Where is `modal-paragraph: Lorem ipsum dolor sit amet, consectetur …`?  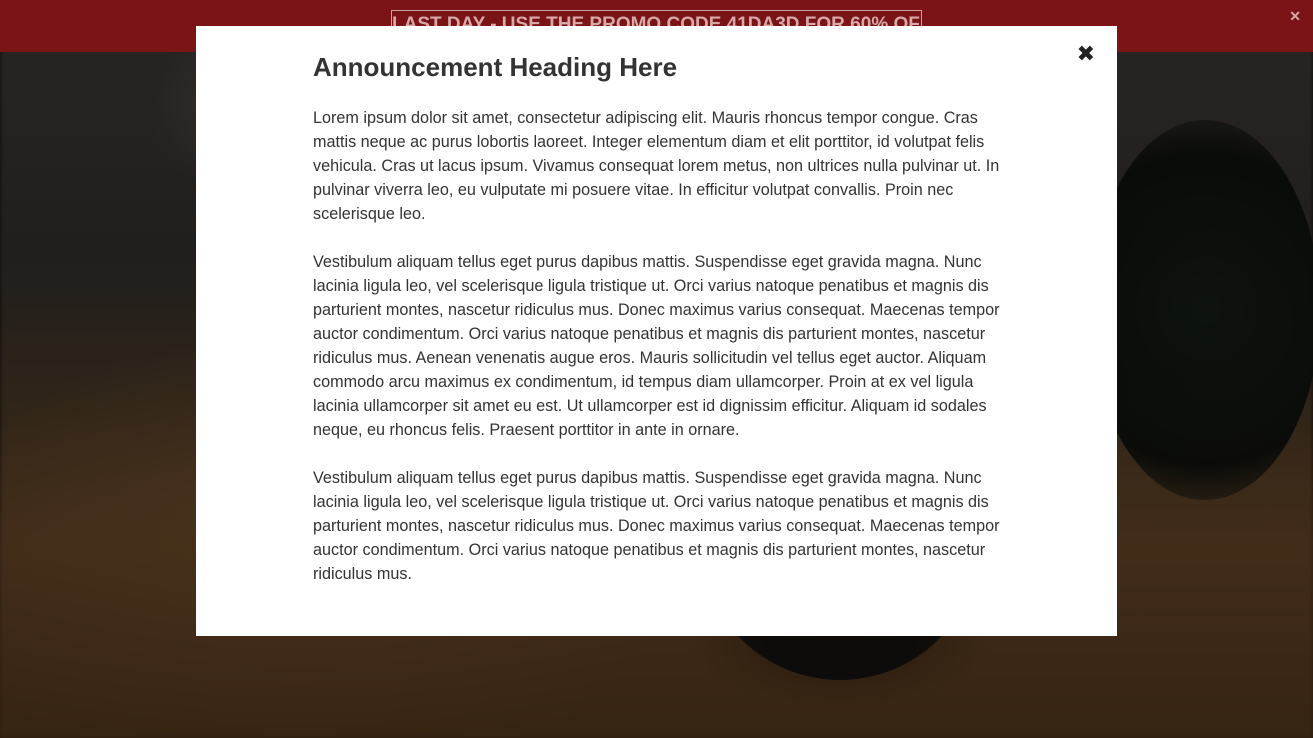 modal-paragraph: Lorem ipsum dolor sit amet, consectetur … is located at coordinates (656, 166).